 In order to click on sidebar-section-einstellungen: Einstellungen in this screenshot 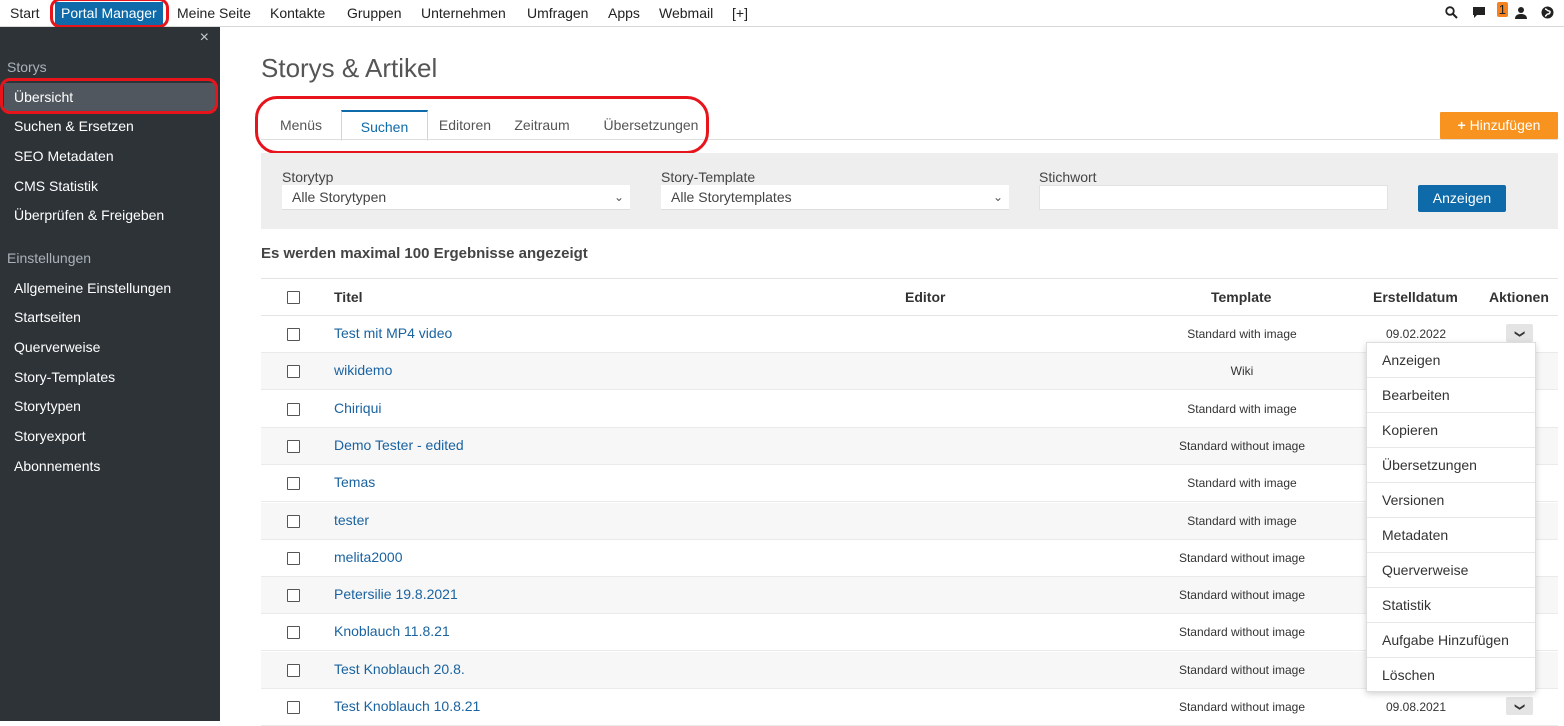, I will do `click(49, 258)`.